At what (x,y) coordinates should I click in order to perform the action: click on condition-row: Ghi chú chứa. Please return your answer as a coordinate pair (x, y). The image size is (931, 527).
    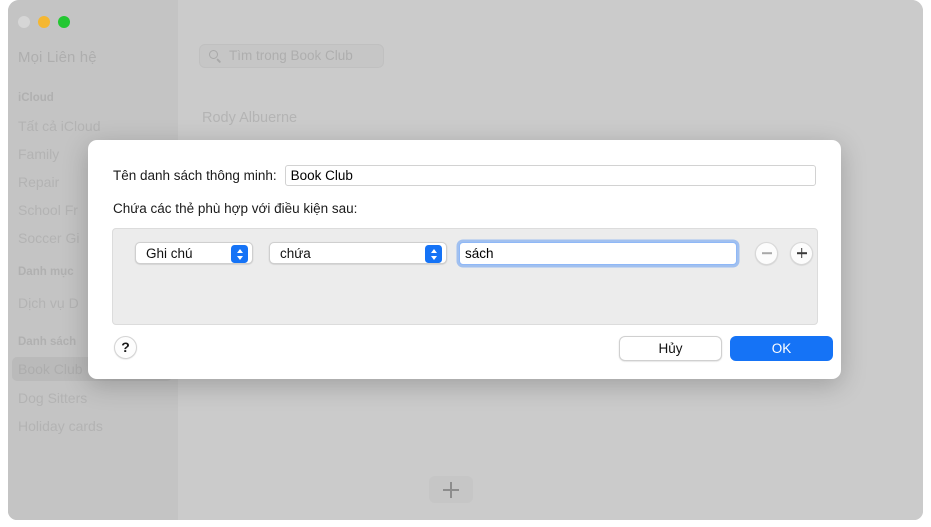
    Looking at the image, I should click on (466, 253).